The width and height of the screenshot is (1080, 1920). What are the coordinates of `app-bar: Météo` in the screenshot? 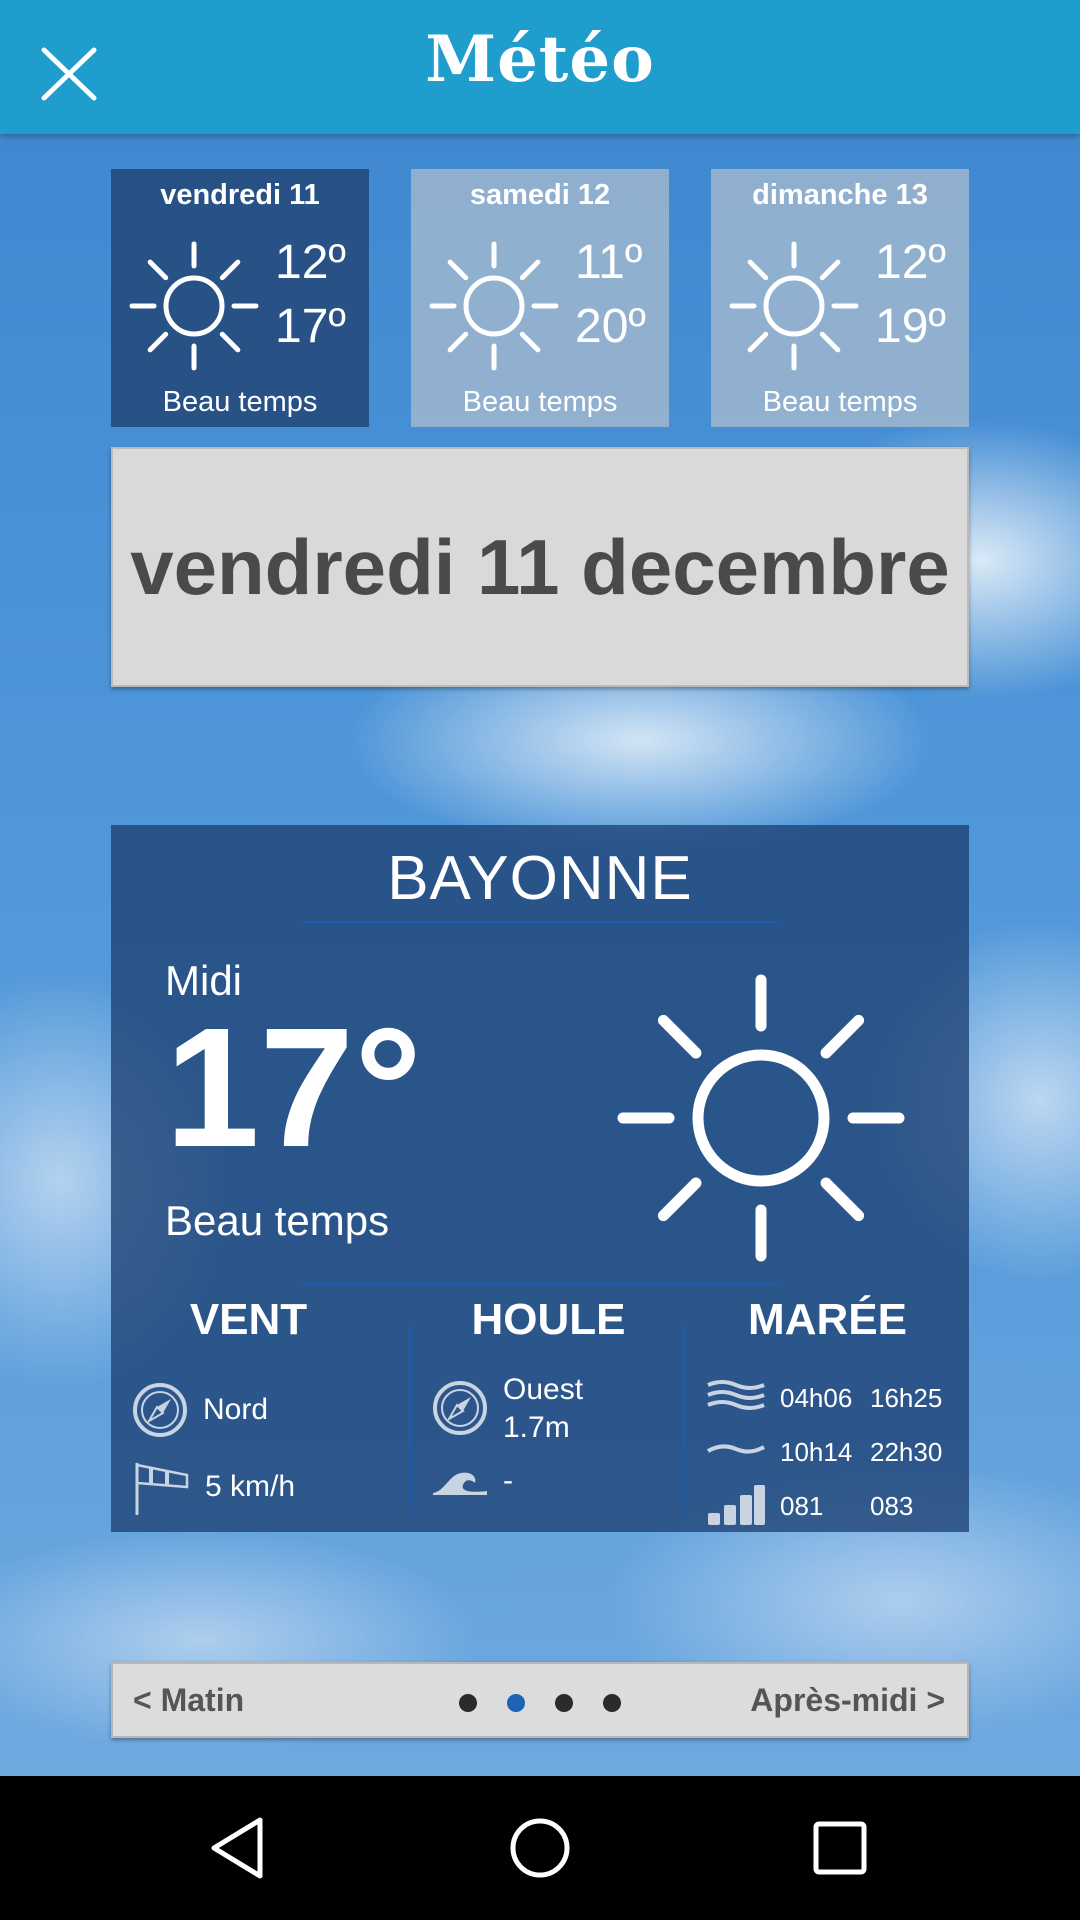 It's located at (540, 67).